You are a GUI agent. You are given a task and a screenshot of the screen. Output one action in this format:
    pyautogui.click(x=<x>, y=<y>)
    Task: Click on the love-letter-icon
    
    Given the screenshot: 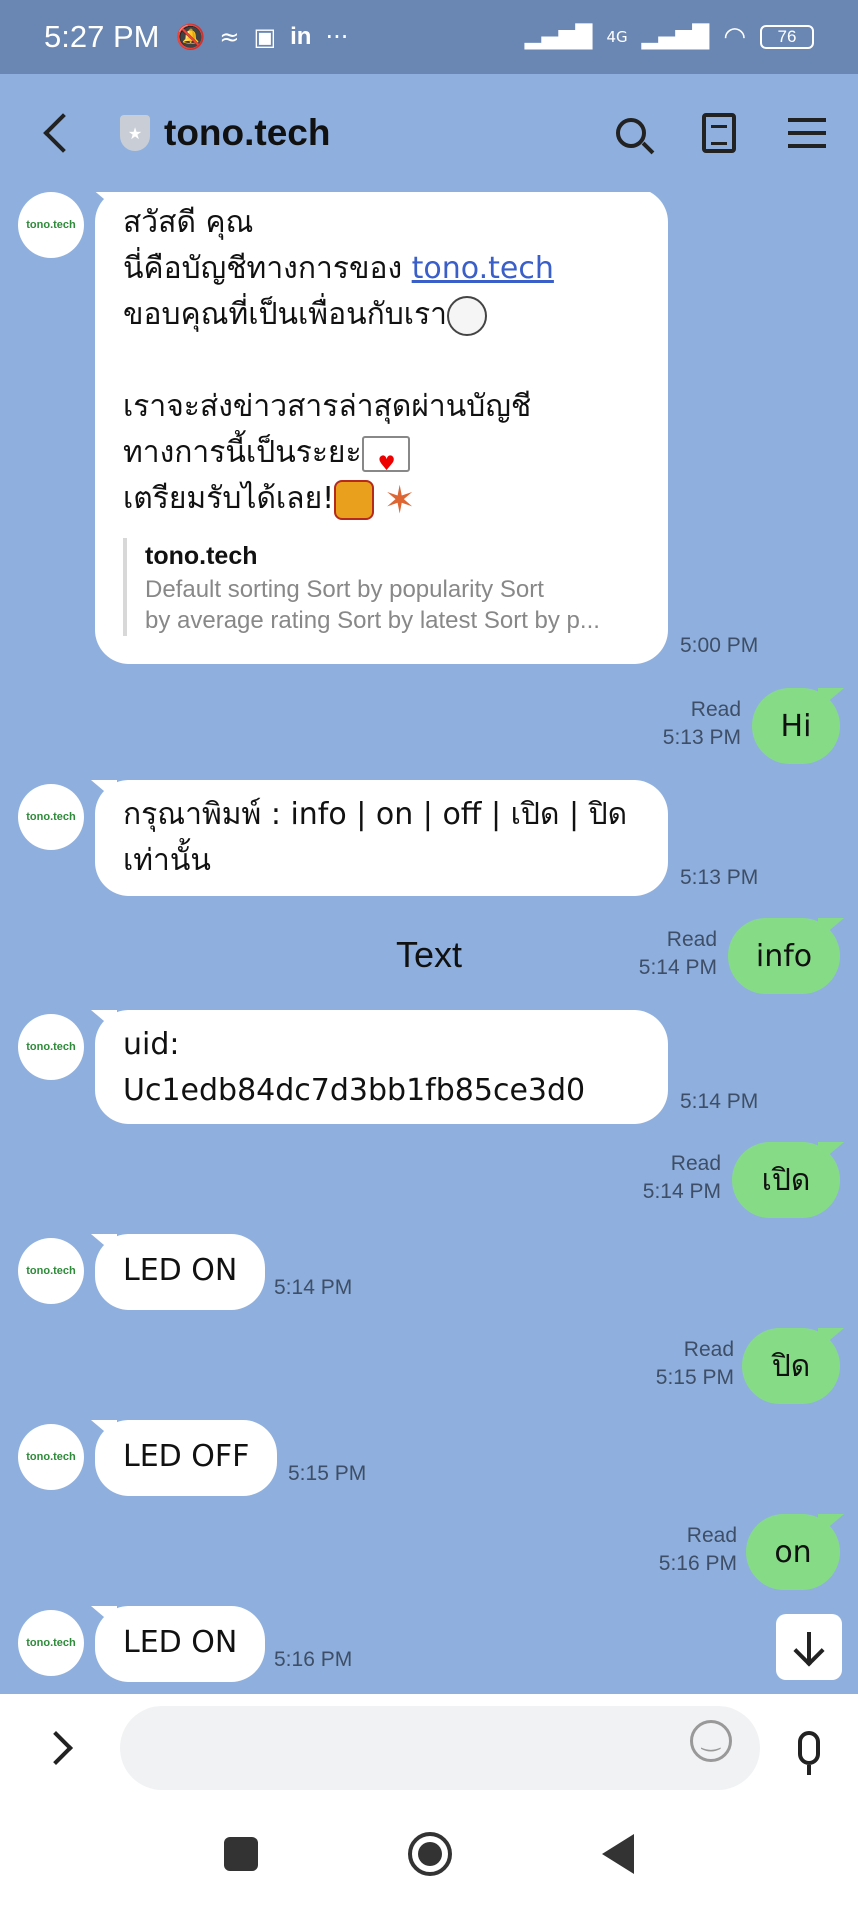 What is the action you would take?
    pyautogui.click(x=385, y=460)
    